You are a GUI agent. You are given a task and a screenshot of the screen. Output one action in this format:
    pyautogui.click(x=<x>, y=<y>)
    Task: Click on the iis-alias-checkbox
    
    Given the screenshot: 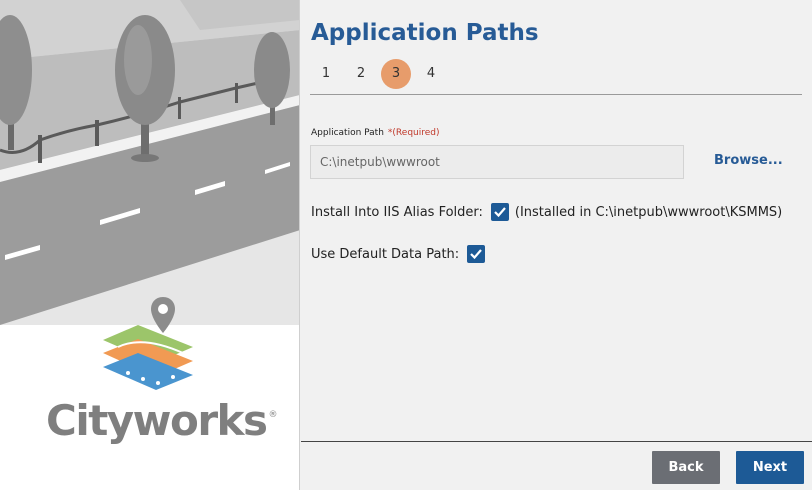 What is the action you would take?
    pyautogui.click(x=499, y=212)
    